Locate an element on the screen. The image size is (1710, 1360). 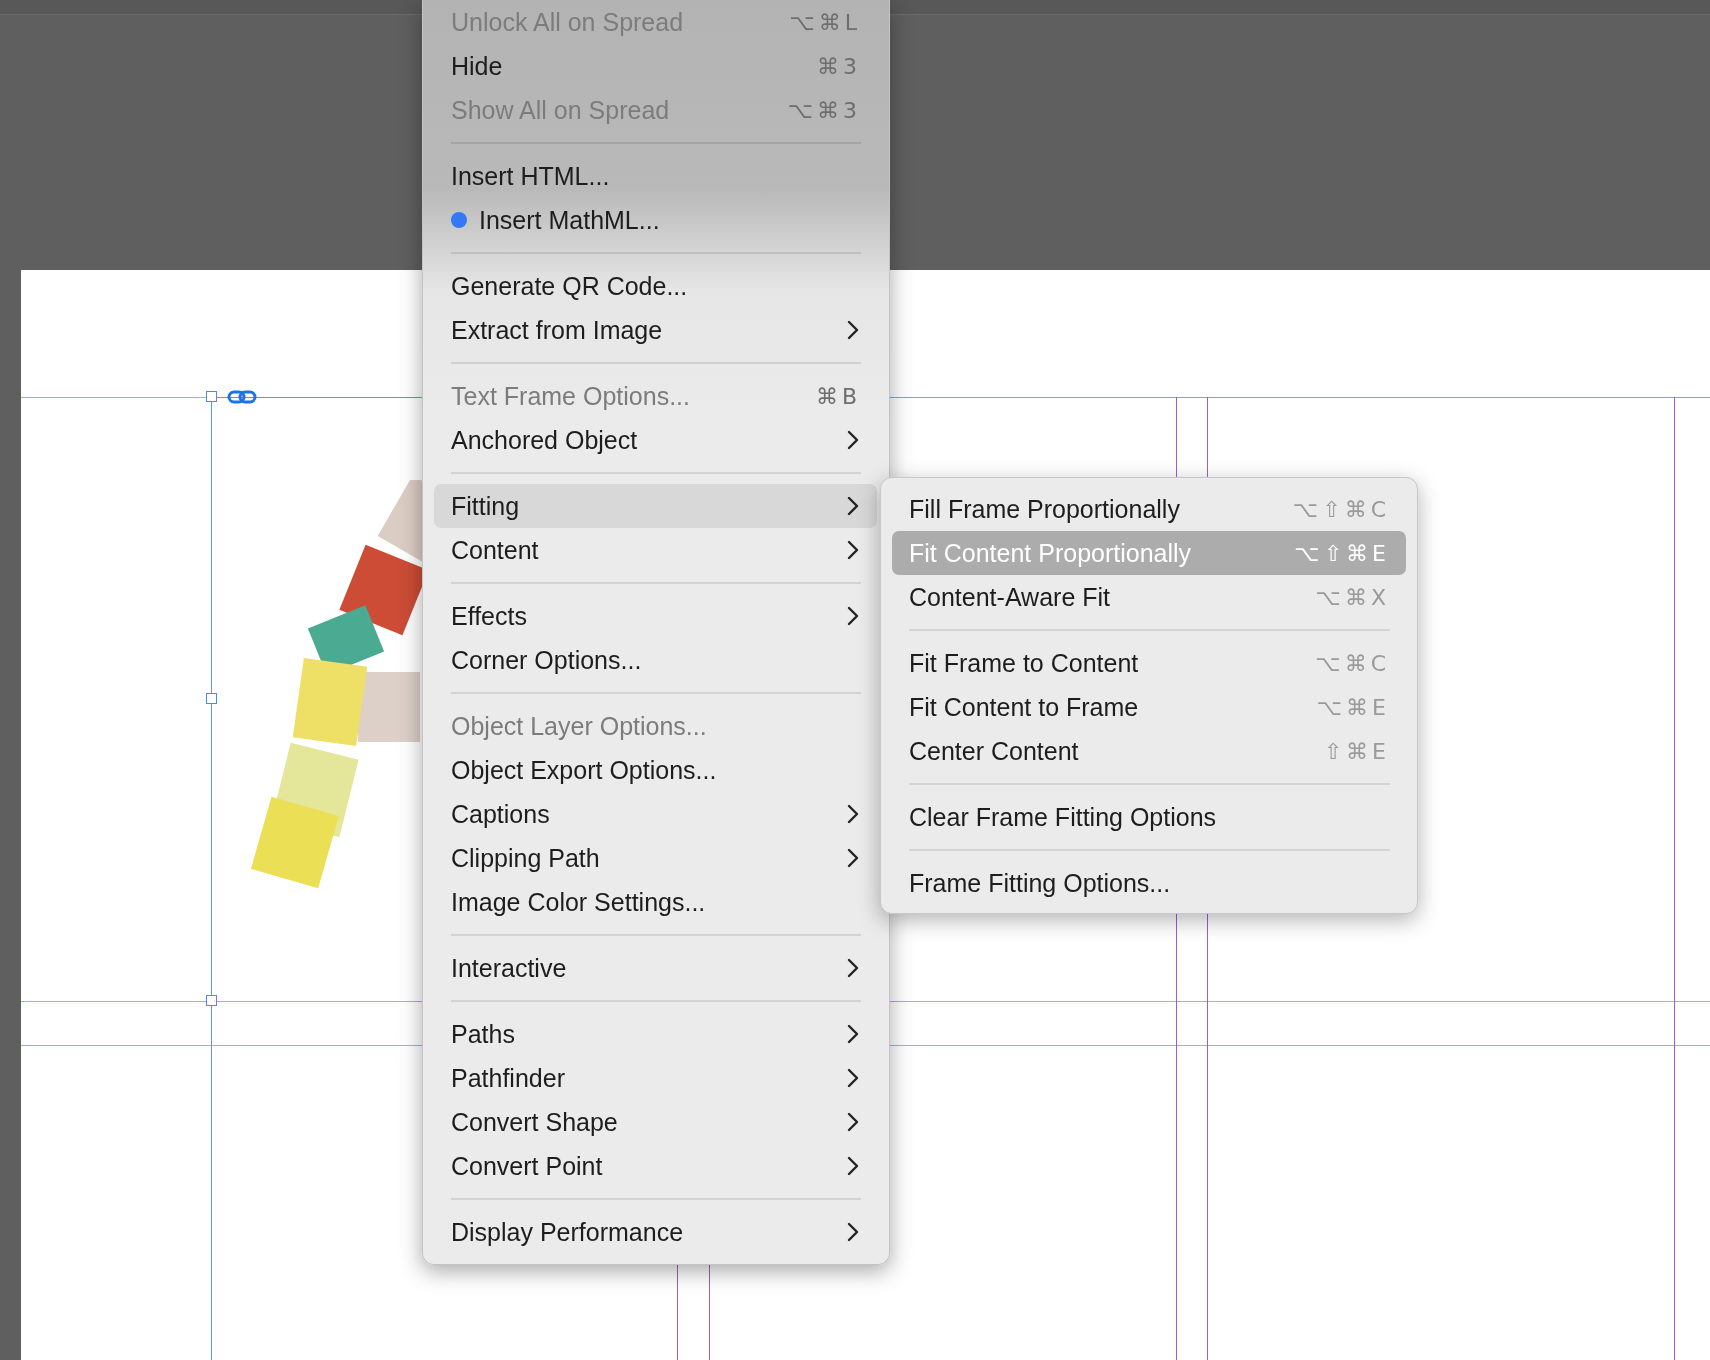
shortcut-text: ⌥⌘E is located at coordinates (1353, 707).